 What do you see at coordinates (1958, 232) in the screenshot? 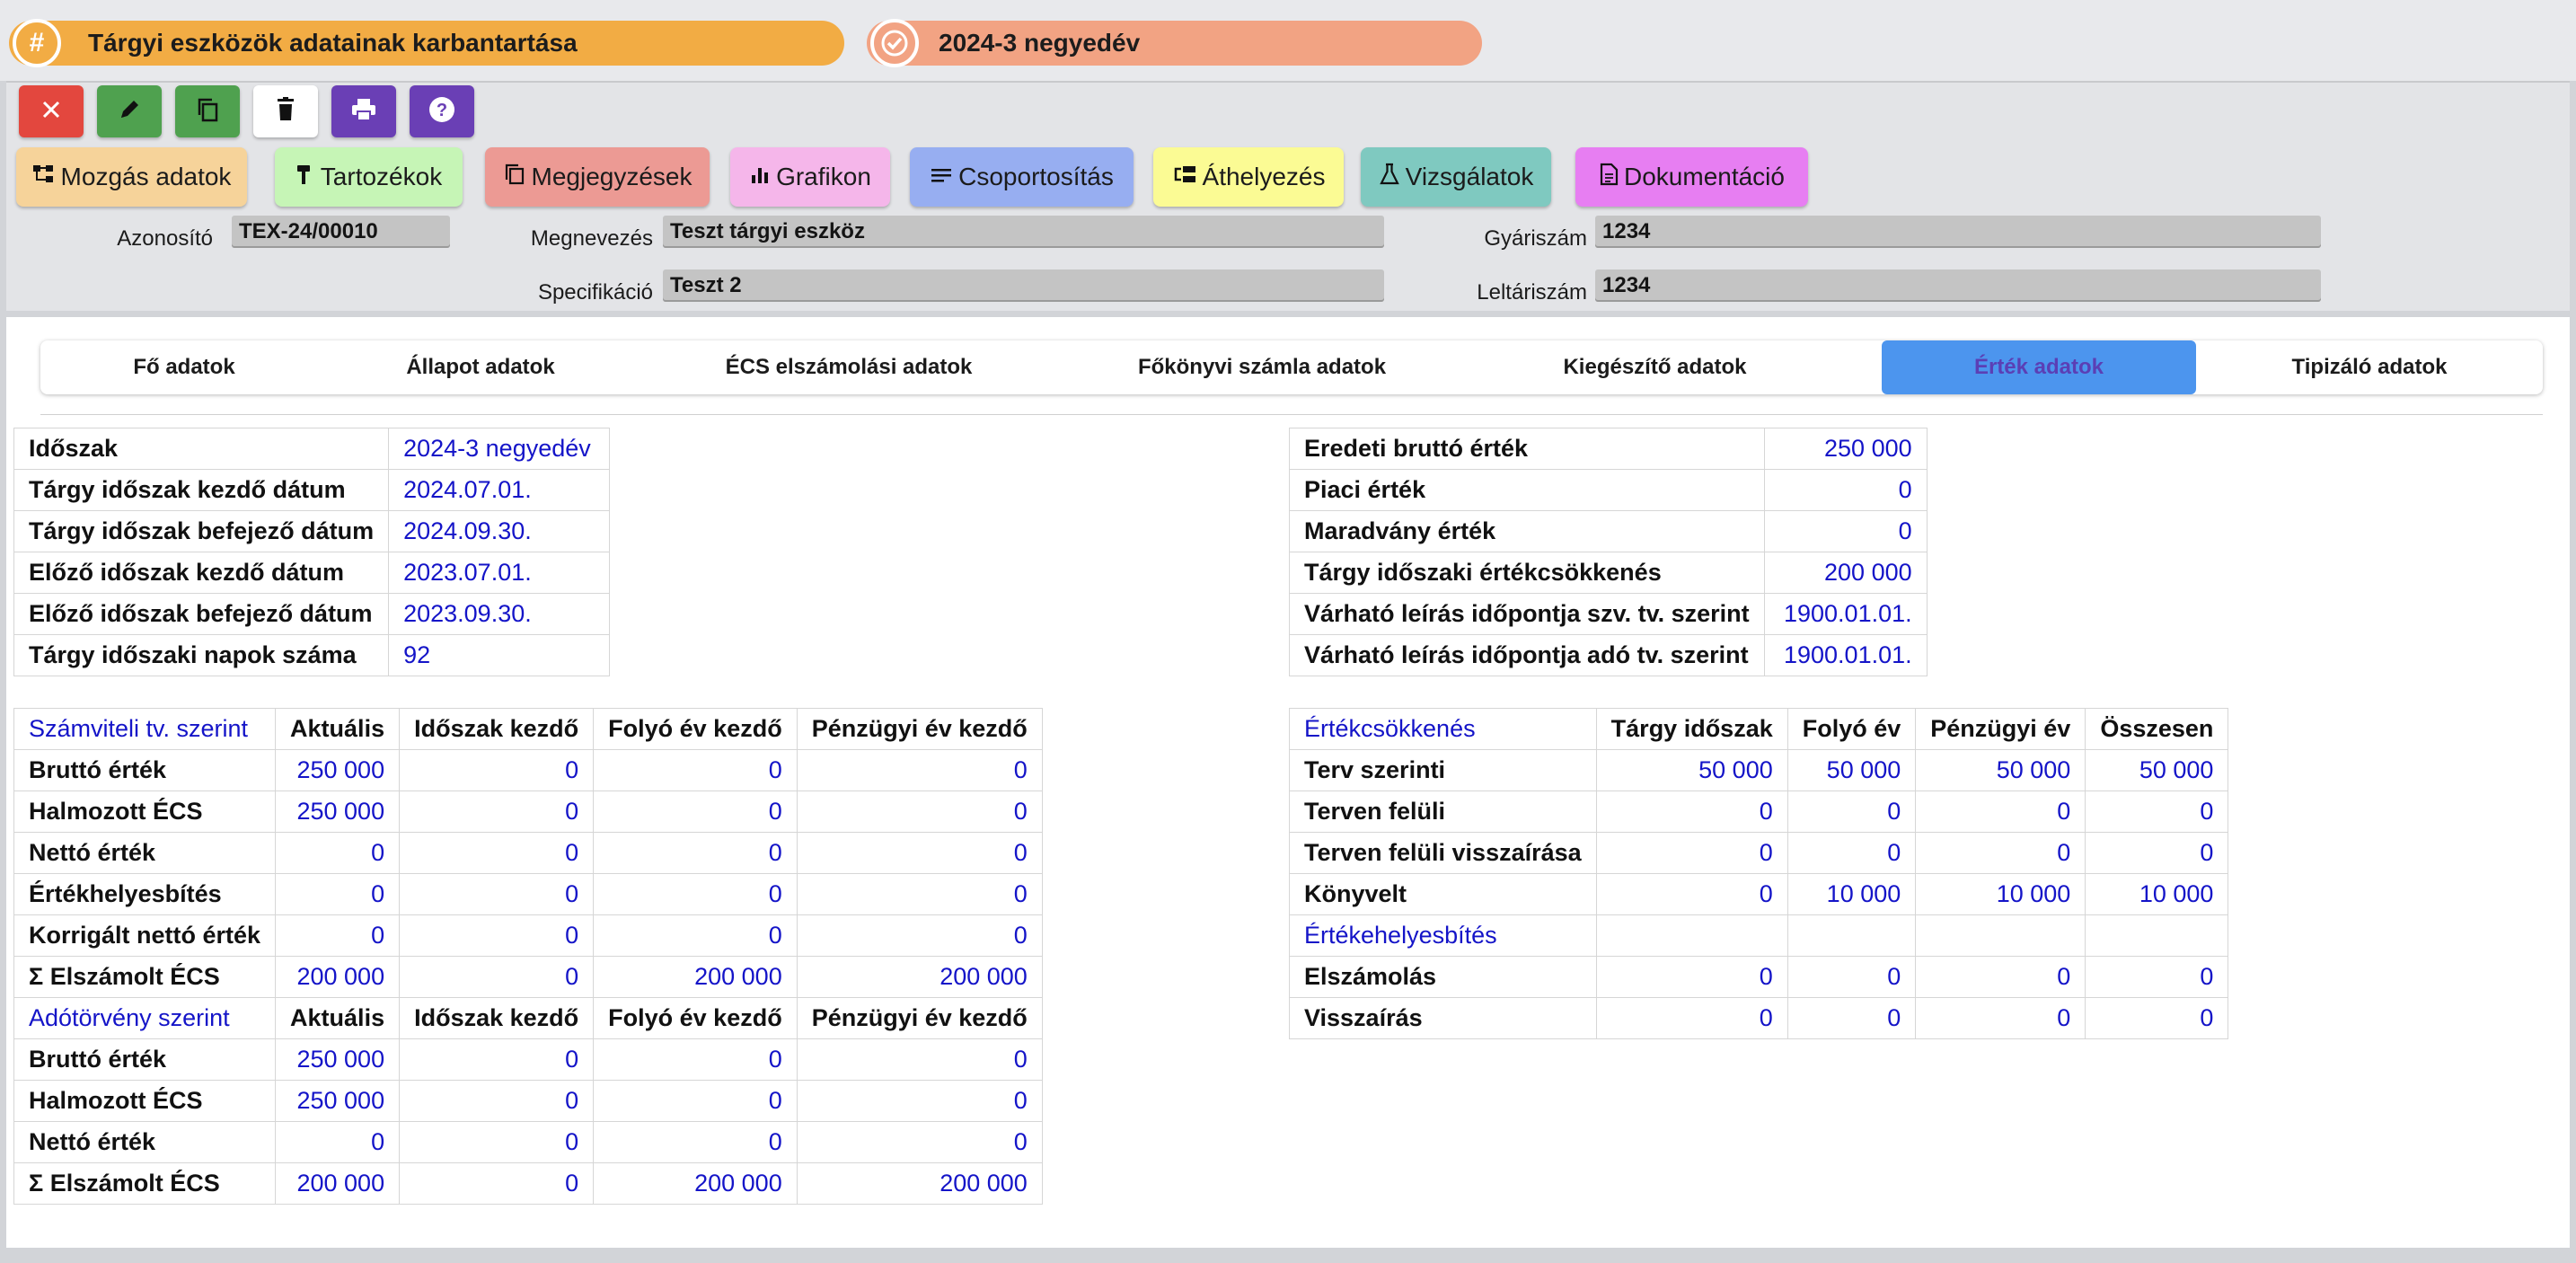
I see `serial-number-field: 1234` at bounding box center [1958, 232].